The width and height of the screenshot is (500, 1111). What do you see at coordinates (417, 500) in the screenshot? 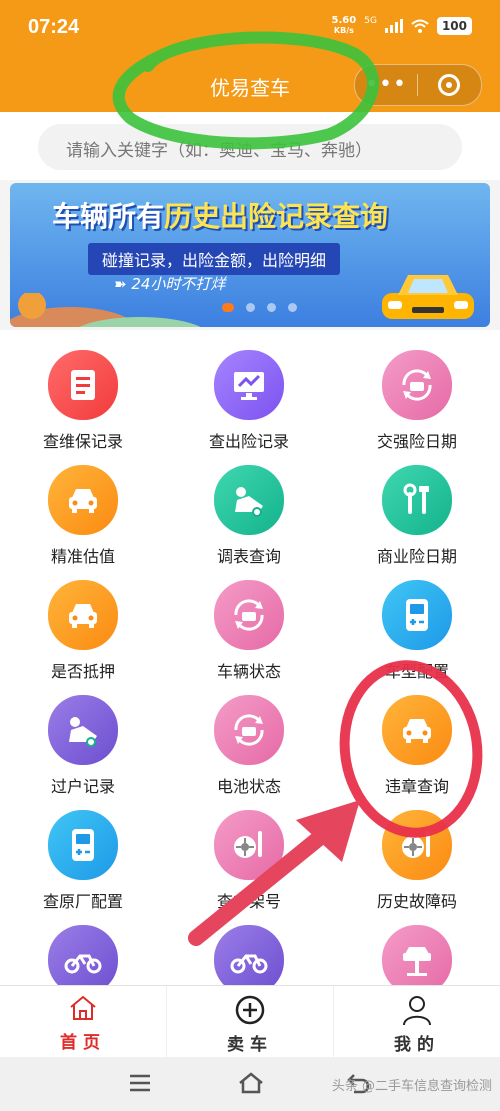
I see `tools-icon` at bounding box center [417, 500].